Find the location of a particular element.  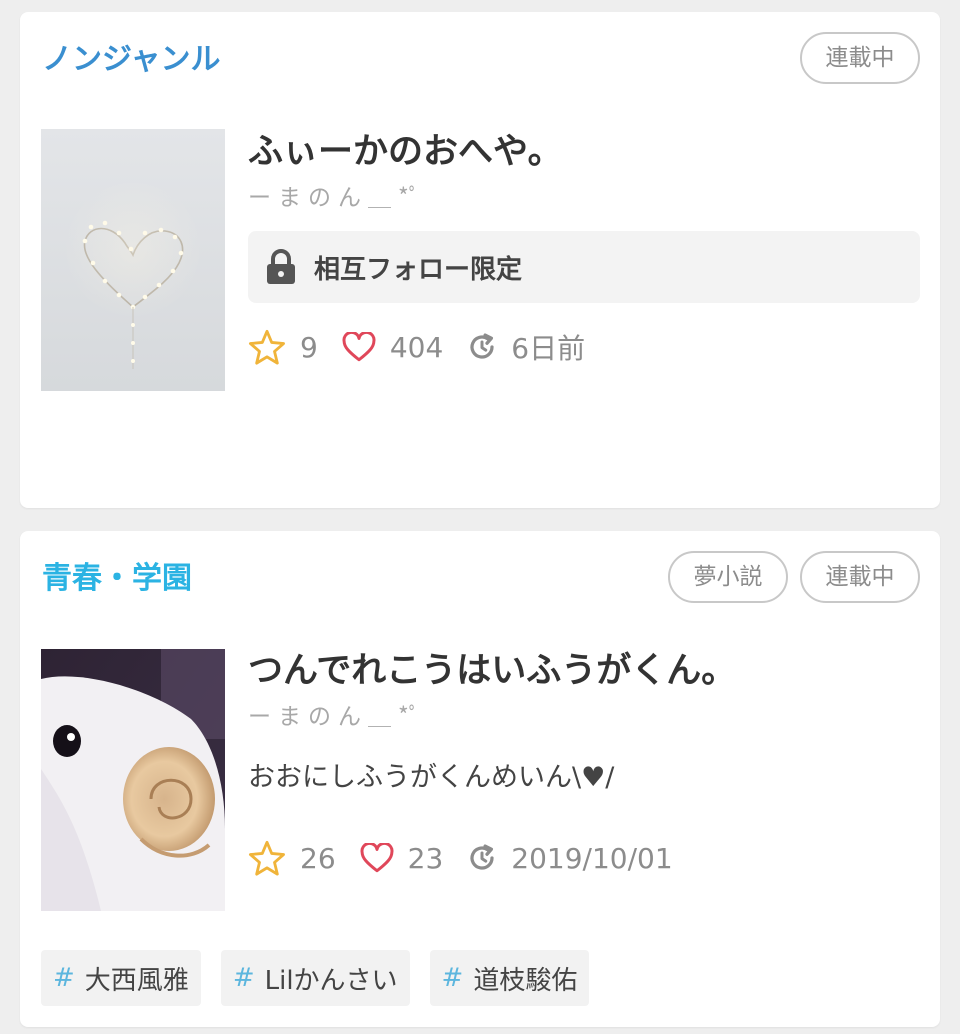

star-count-value: 9 is located at coordinates (309, 347).